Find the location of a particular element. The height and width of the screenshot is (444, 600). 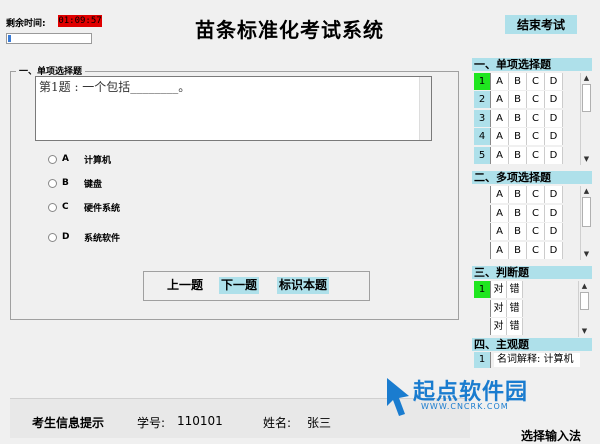

remaining-time-label: 剩余时间: is located at coordinates (26, 24).